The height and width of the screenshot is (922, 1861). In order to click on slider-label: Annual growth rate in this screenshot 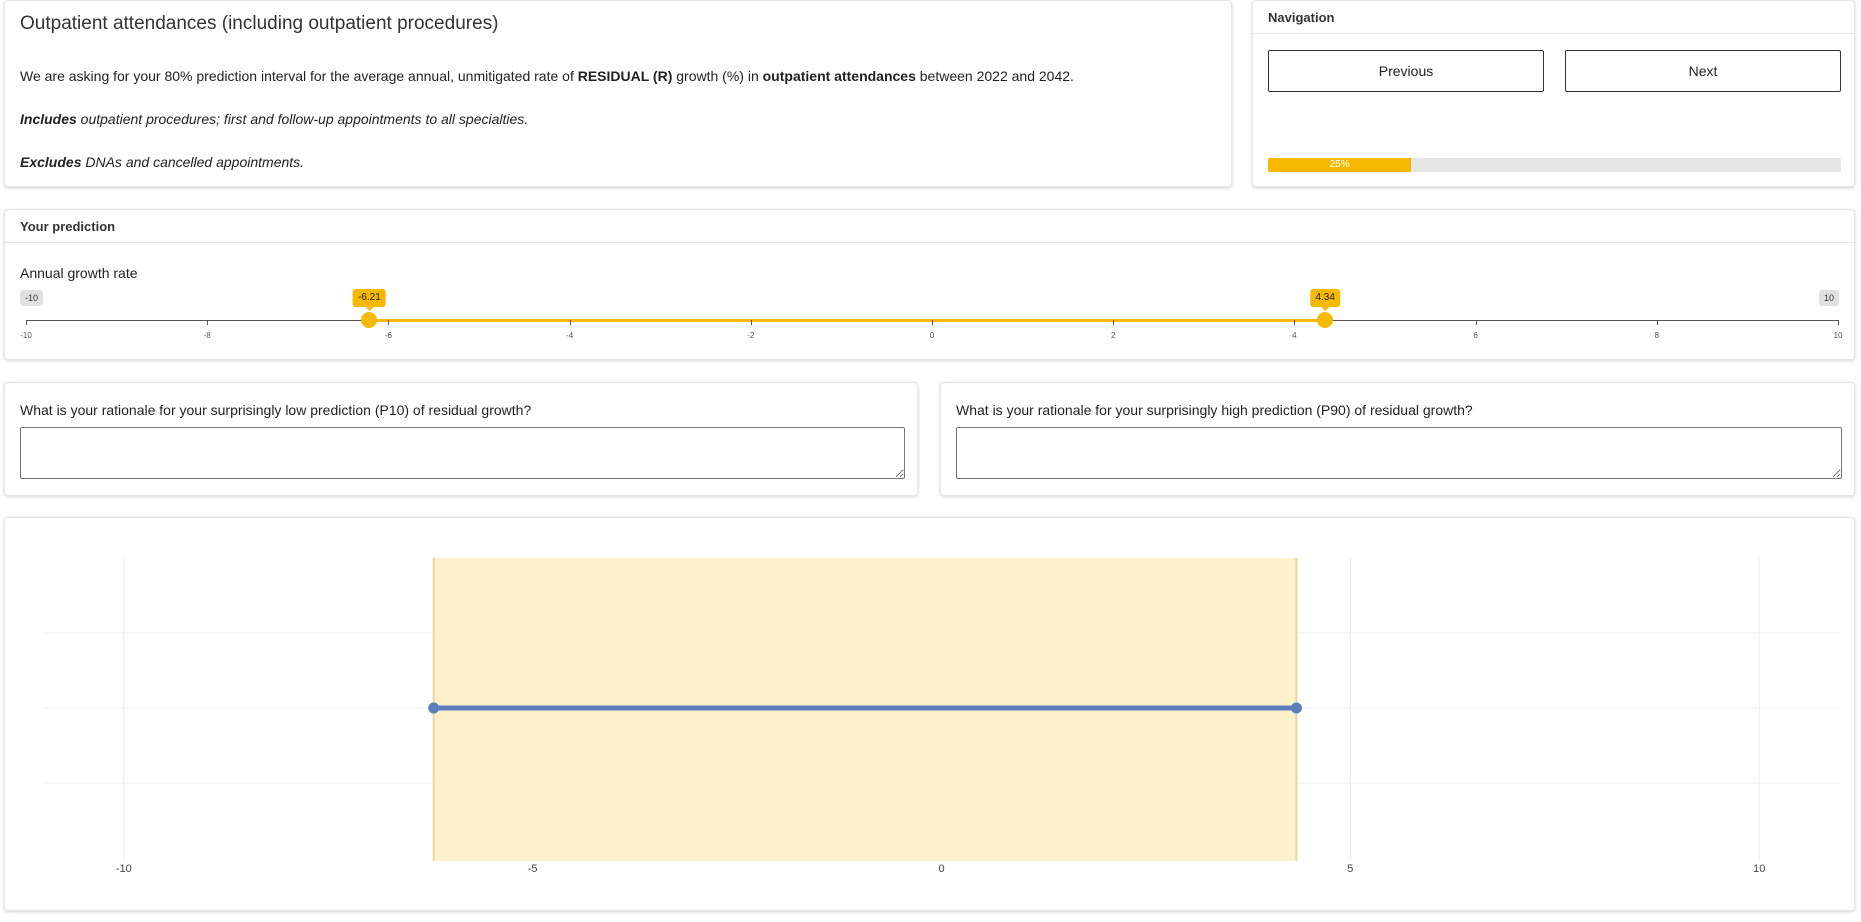, I will do `click(79, 273)`.